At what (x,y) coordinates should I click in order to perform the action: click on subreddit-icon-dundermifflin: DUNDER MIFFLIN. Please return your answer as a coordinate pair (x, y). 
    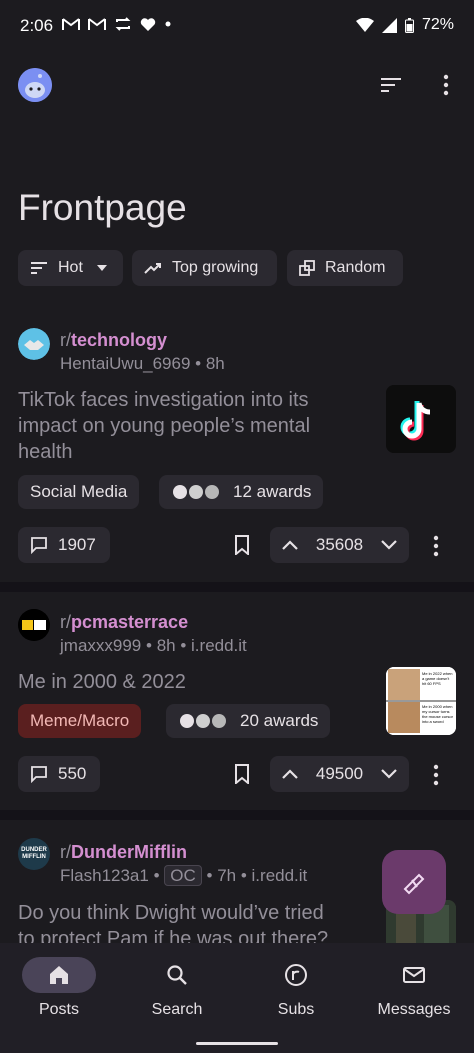
    Looking at the image, I should click on (34, 854).